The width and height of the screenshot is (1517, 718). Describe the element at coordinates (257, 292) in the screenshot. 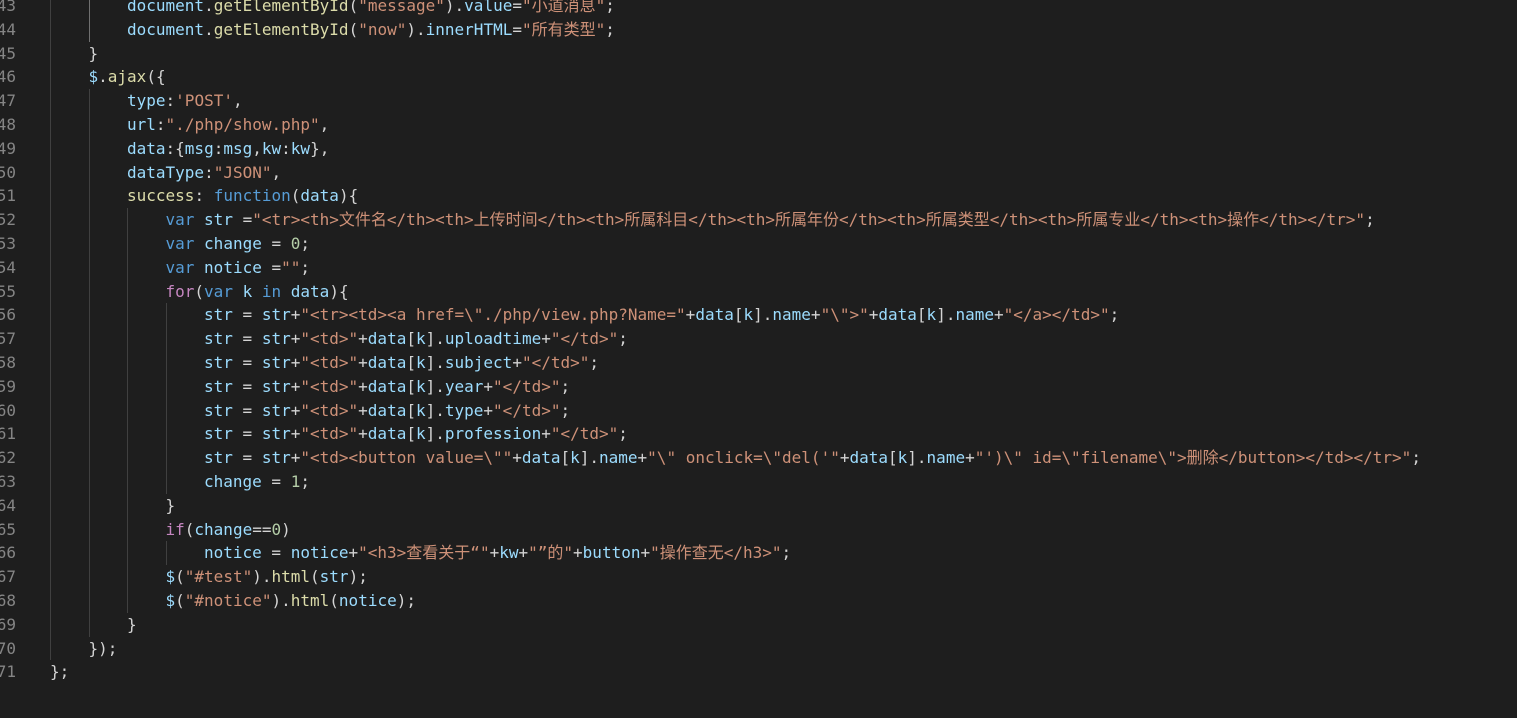

I see `code-text: for(var k in data){` at that location.